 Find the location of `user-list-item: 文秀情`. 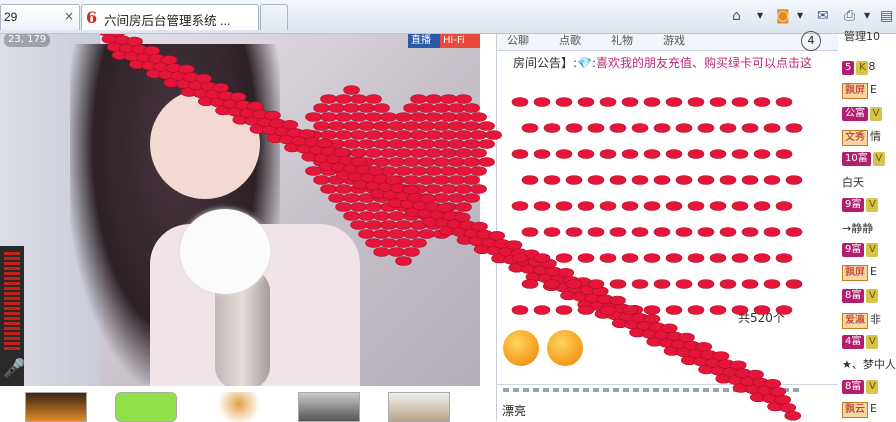

user-list-item: 文秀情 is located at coordinates (861, 137).